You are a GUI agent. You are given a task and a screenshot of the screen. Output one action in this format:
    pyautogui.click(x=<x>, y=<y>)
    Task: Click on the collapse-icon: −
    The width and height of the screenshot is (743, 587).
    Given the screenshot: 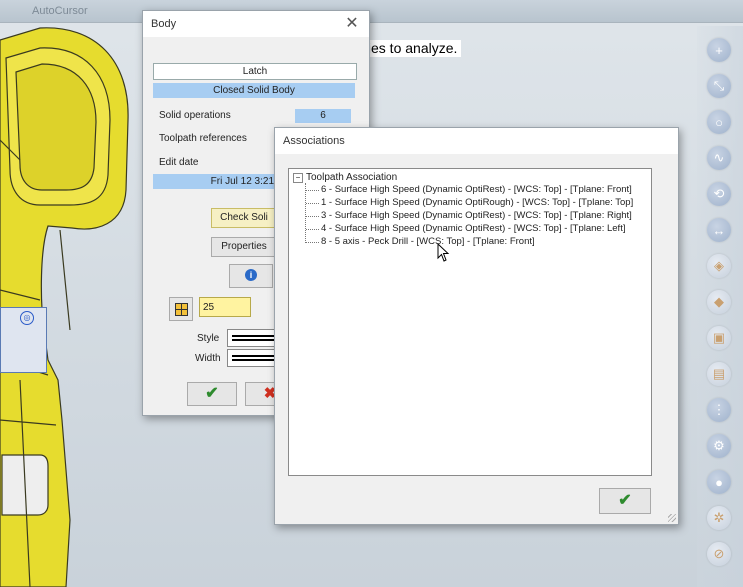 What is the action you would take?
    pyautogui.click(x=298, y=178)
    